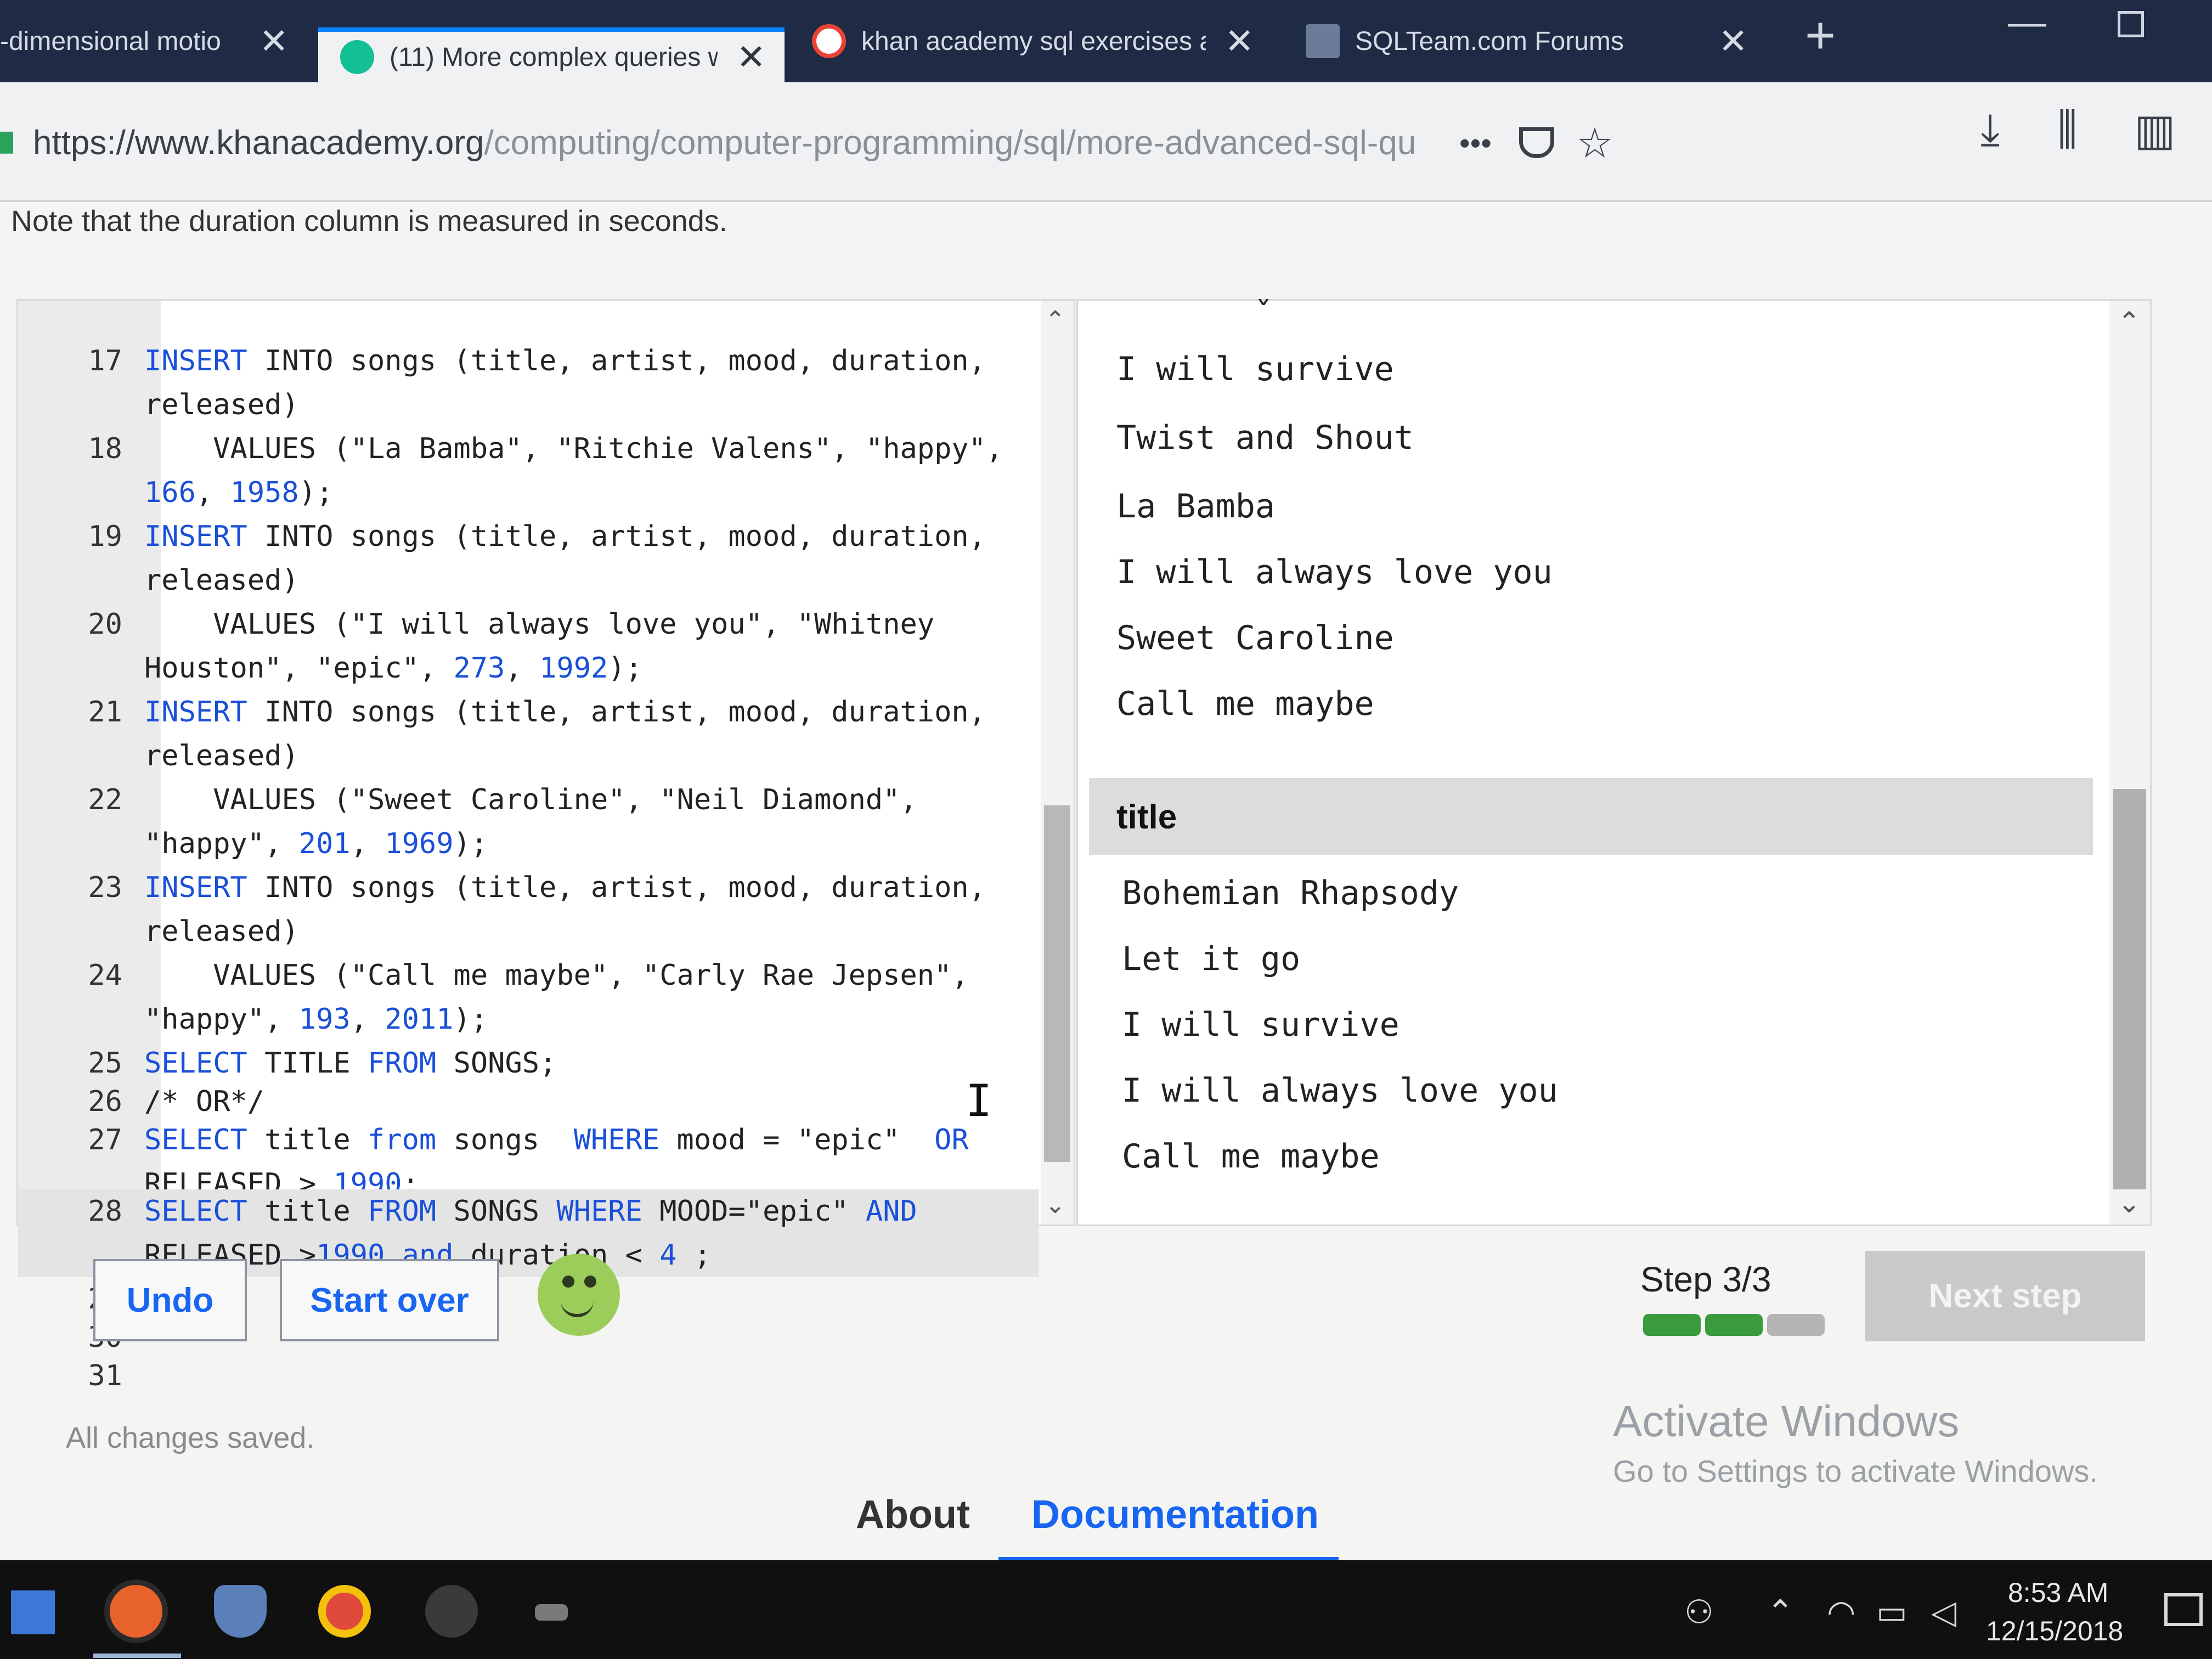 This screenshot has height=1659, width=2212. What do you see at coordinates (2005, 1296) in the screenshot?
I see `next-step-button: Next step` at bounding box center [2005, 1296].